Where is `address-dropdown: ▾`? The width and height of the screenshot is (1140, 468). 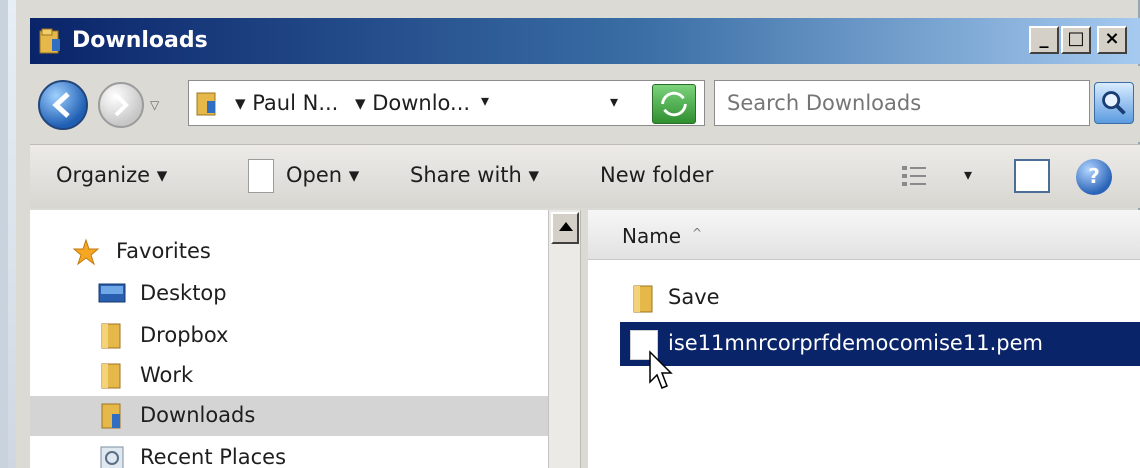 address-dropdown: ▾ is located at coordinates (614, 101).